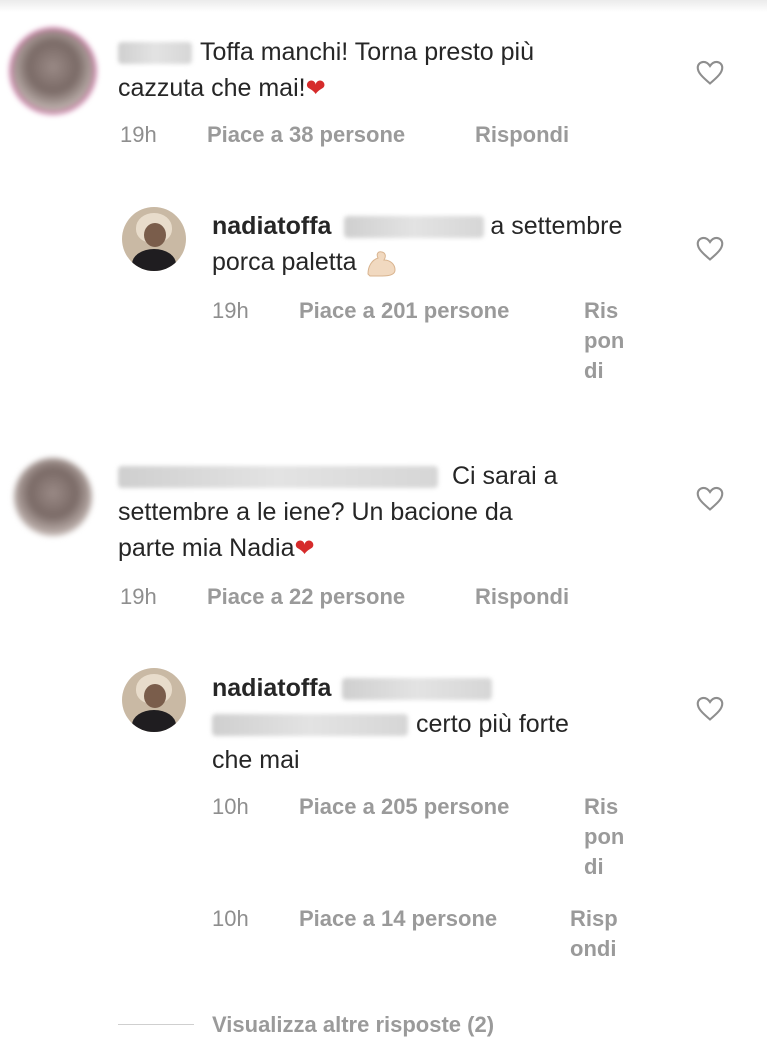 Image resolution: width=767 pixels, height=1040 pixels. Describe the element at coordinates (230, 310) in the screenshot. I see `reply-time: 19h` at that location.